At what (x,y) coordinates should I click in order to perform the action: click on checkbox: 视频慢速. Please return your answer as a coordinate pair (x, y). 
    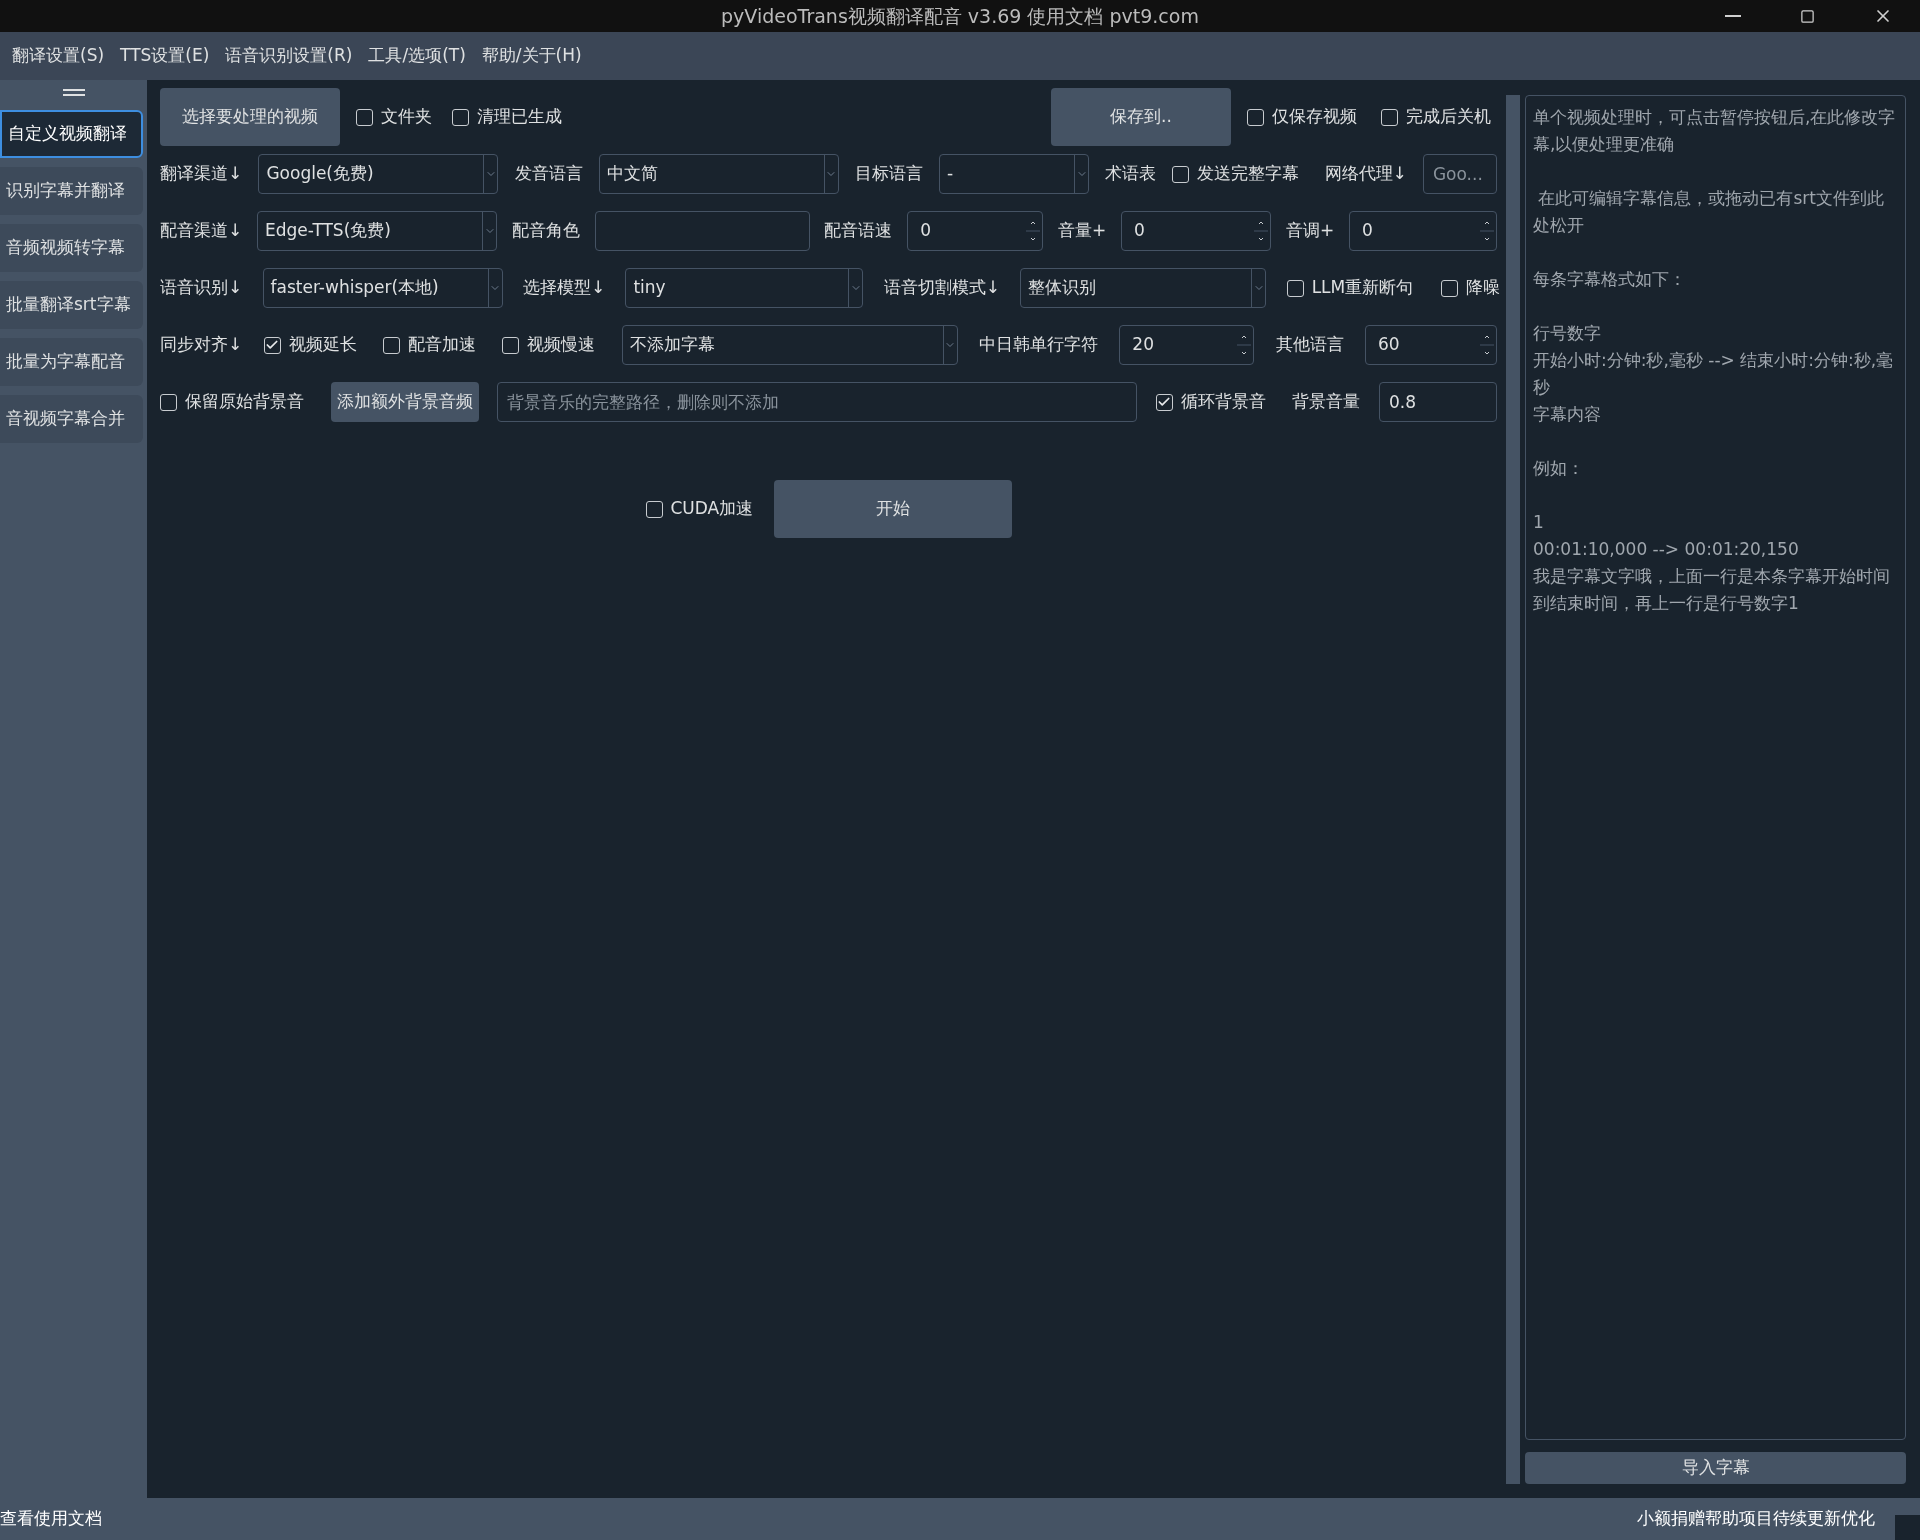
    Looking at the image, I should click on (551, 345).